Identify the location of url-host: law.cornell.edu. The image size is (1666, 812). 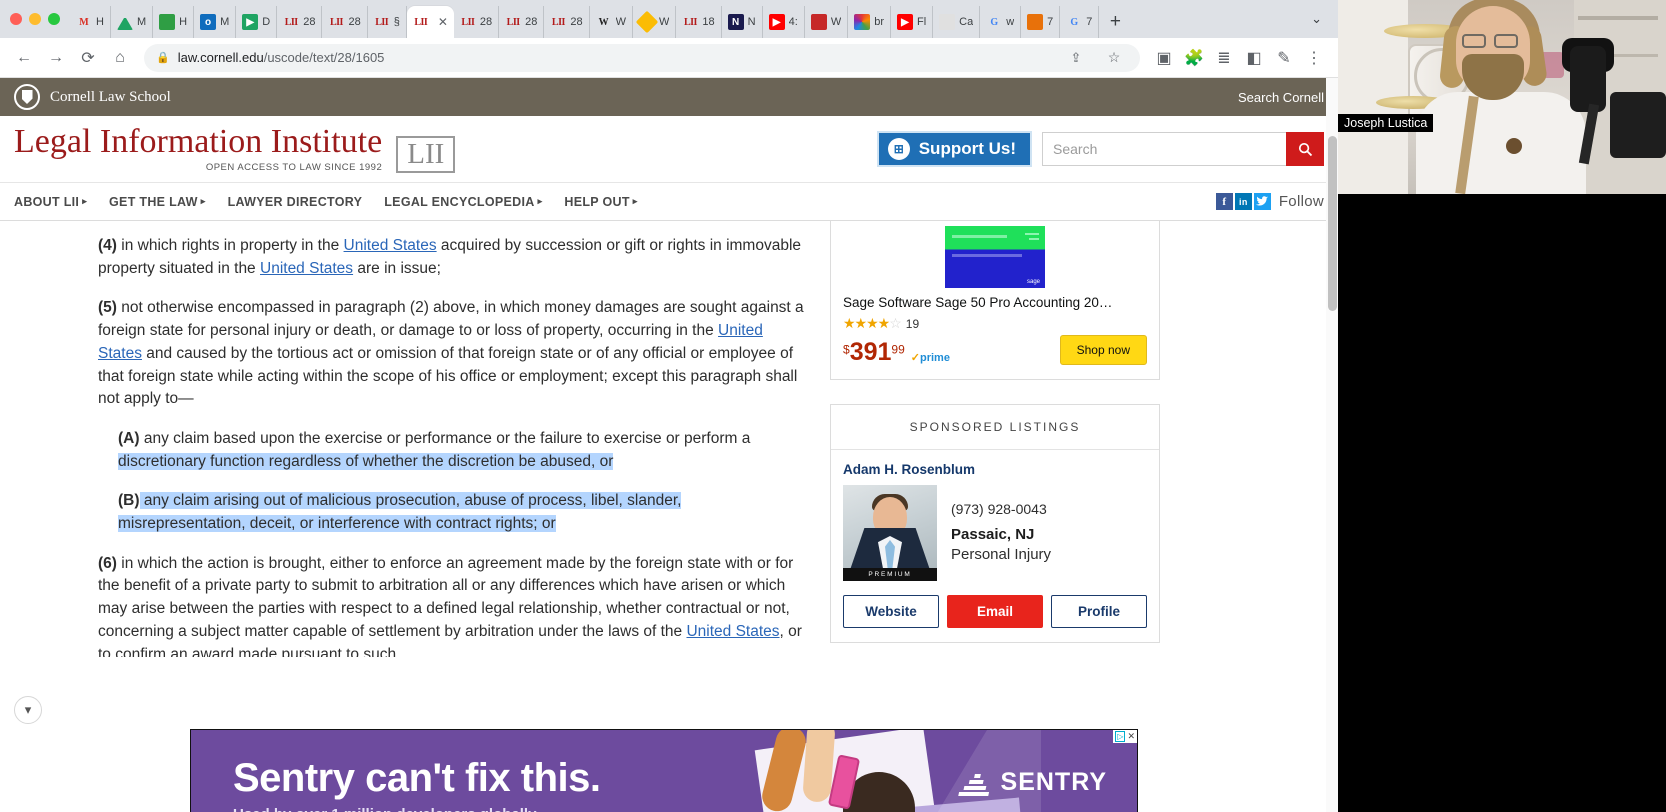
(220, 57).